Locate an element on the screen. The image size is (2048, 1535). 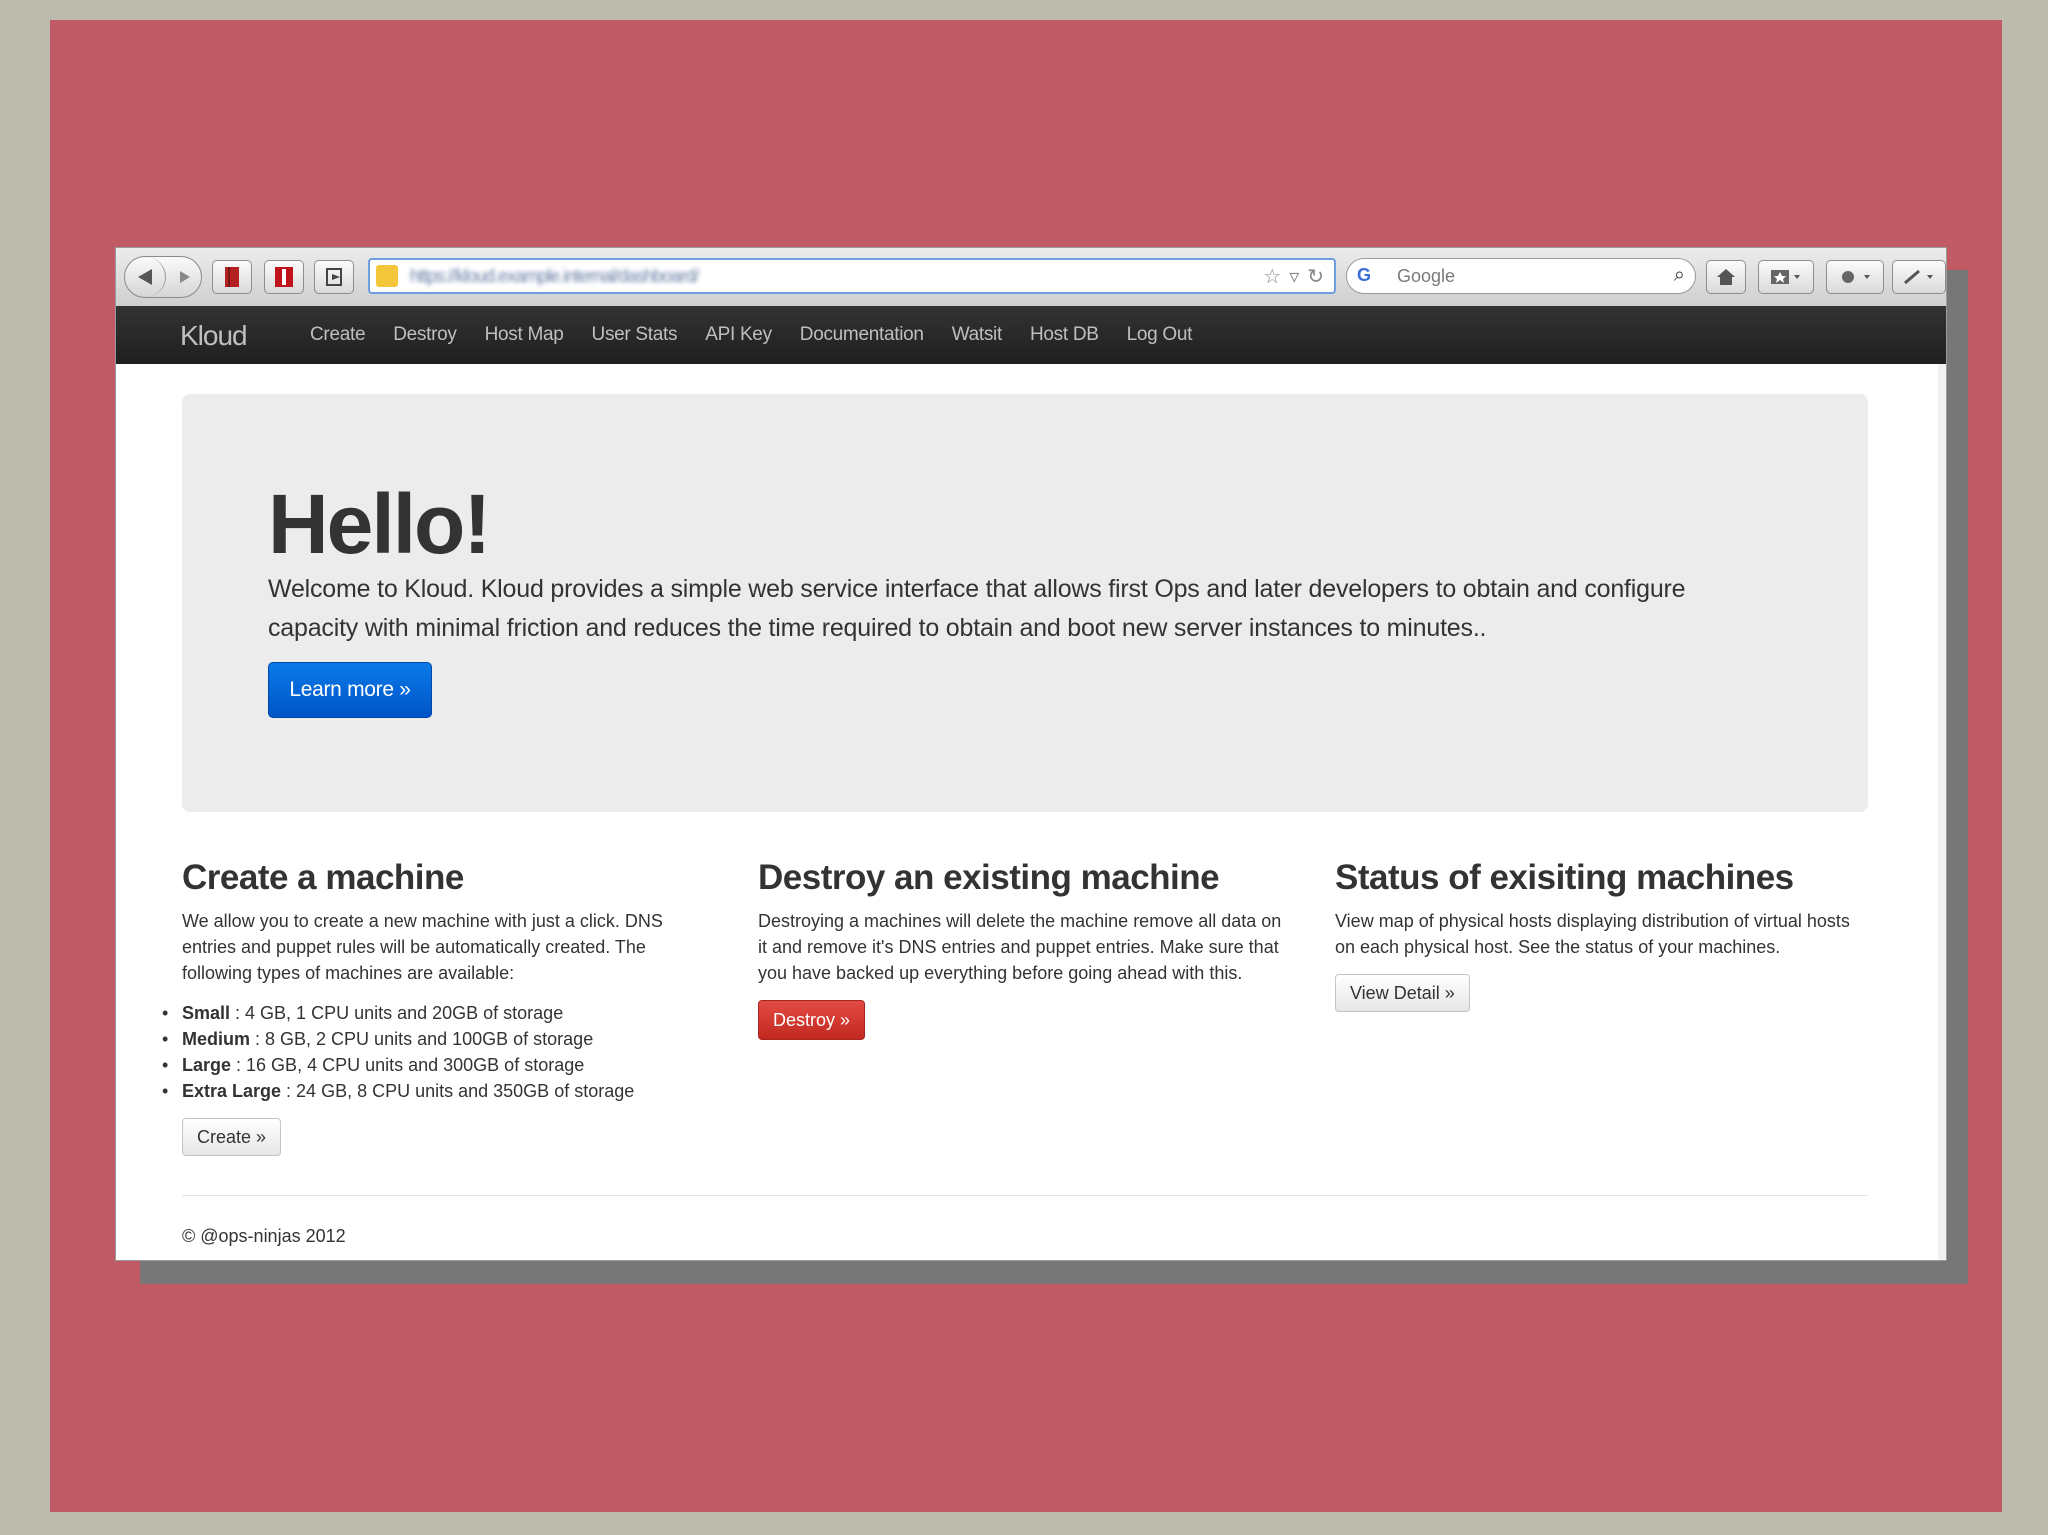
nav-host-db: Host DB is located at coordinates (1064, 335).